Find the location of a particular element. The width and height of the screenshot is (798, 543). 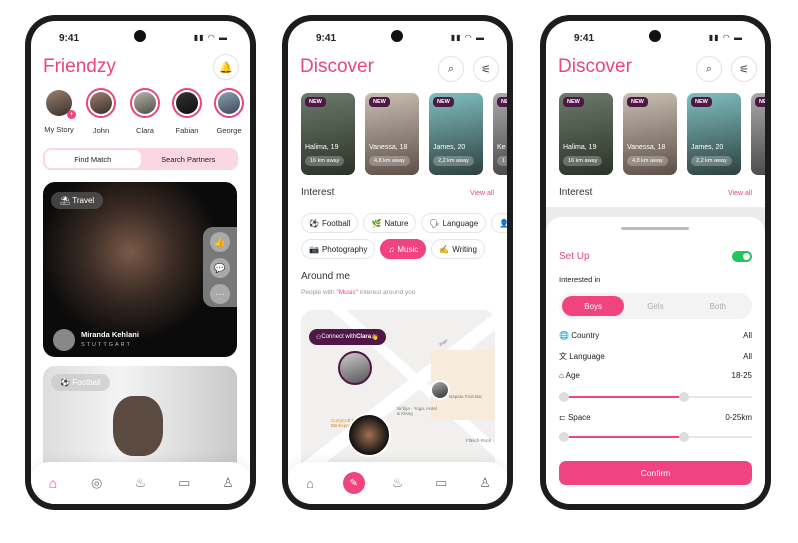

more-icon: ⋯ is located at coordinates (220, 294).